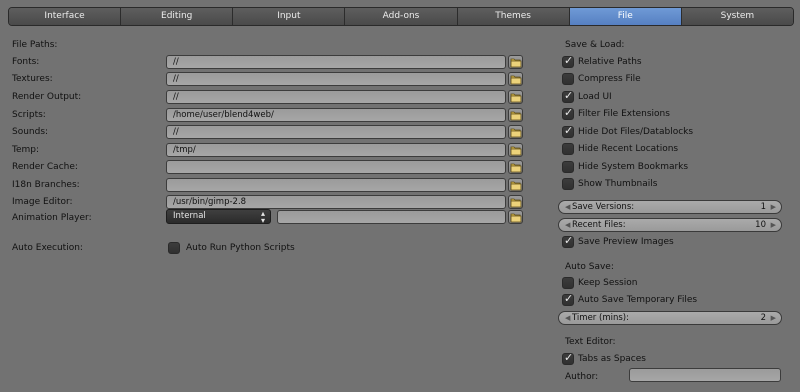 This screenshot has width=800, height=392. Describe the element at coordinates (568, 283) in the screenshot. I see `keep-session-checkbox` at that location.